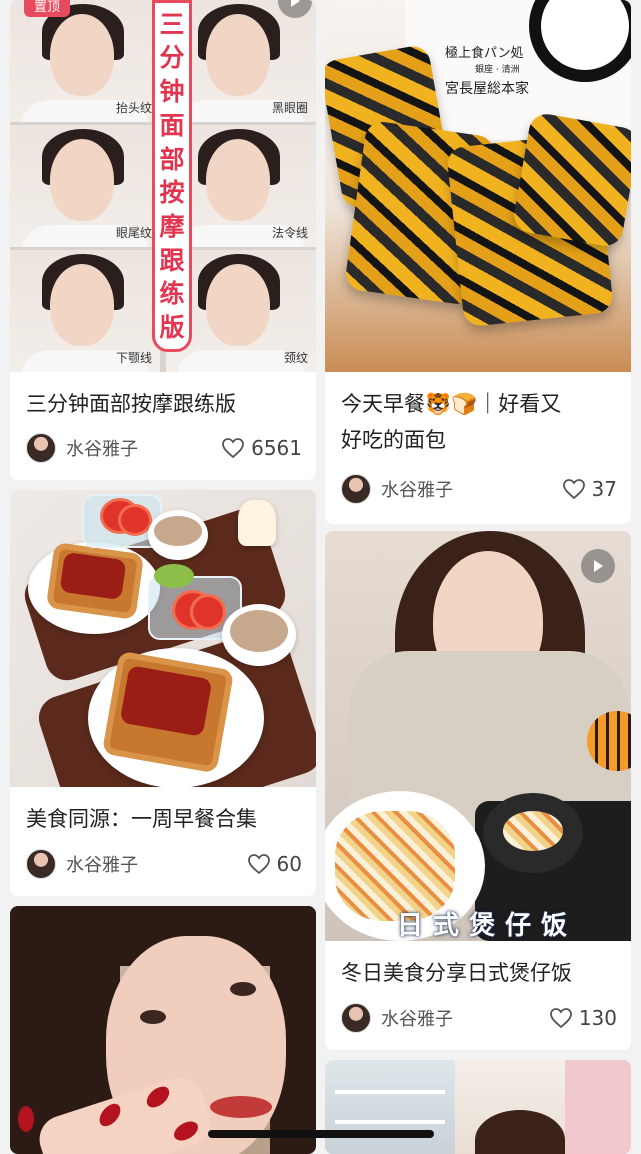 The height and width of the screenshot is (1154, 641). Describe the element at coordinates (85, 311) in the screenshot. I see `collage-cell: 下颚线` at that location.